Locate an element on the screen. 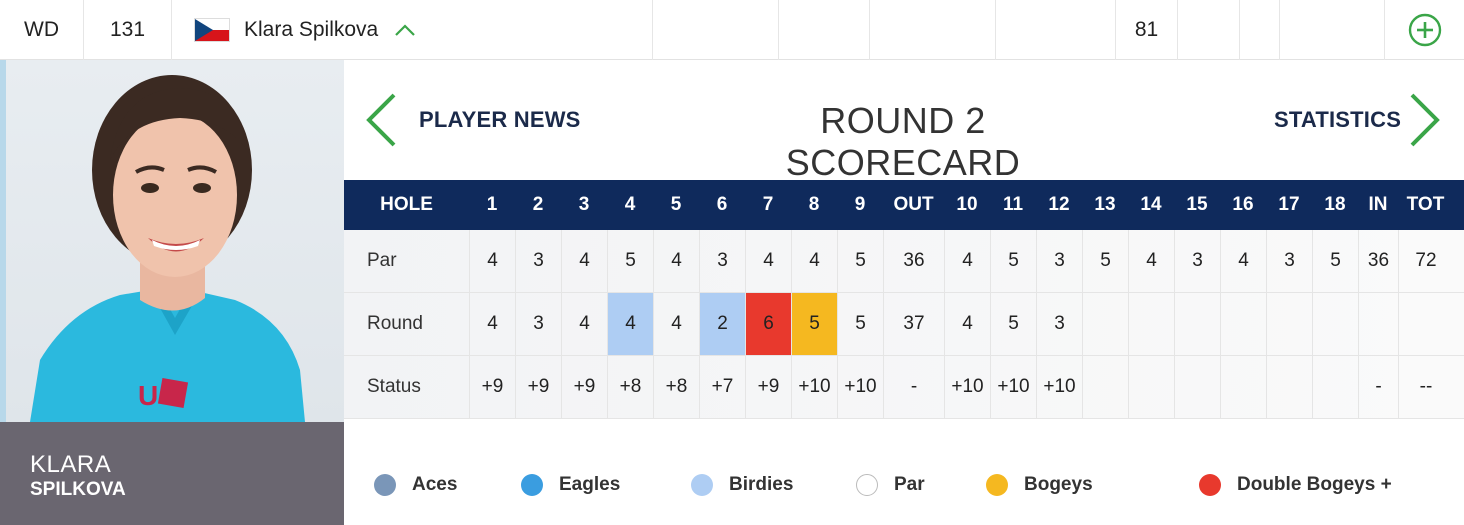 The image size is (1464, 525). legend-item: Bogeys is located at coordinates (1039, 485).